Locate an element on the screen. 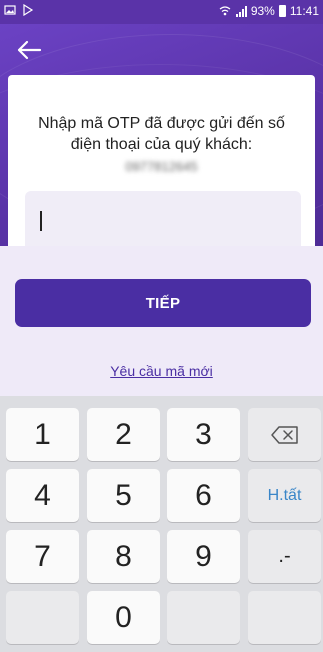  battery-percent: 93% is located at coordinates (262, 11).